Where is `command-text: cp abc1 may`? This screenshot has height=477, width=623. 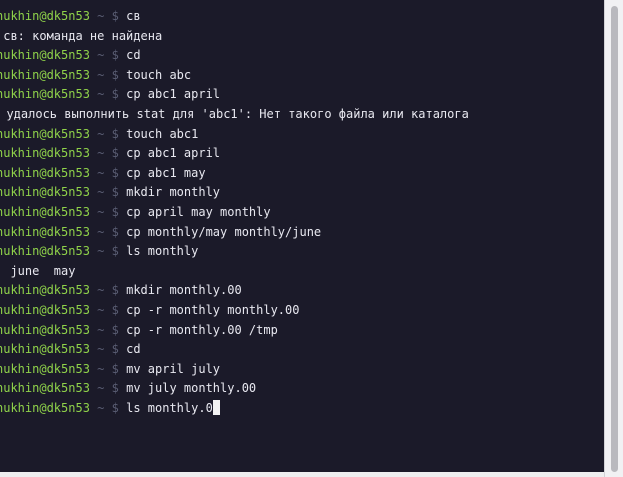 command-text: cp abc1 may is located at coordinates (166, 172).